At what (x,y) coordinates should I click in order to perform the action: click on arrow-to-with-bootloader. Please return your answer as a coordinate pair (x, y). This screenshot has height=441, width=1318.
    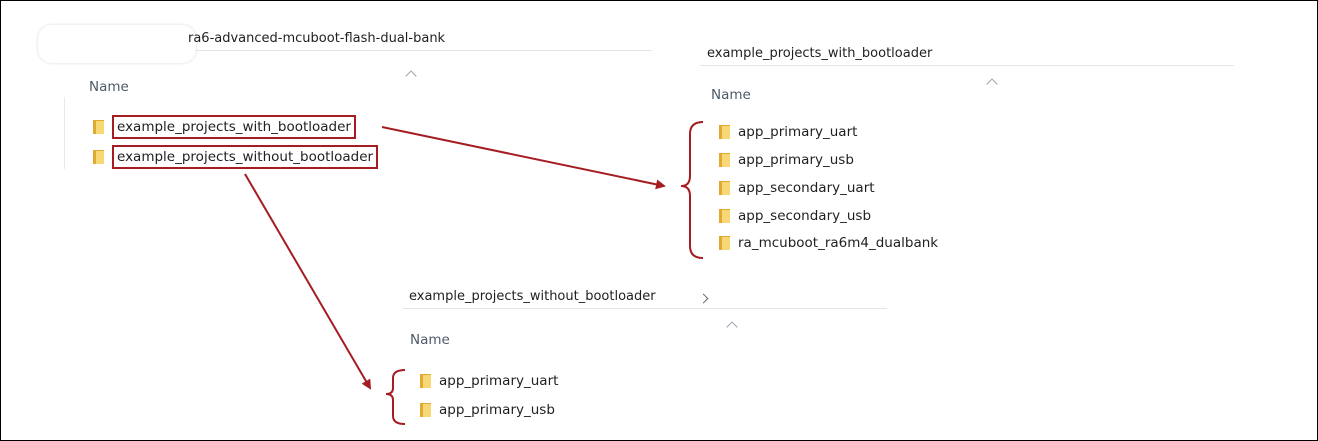
    Looking at the image, I should click on (523, 158).